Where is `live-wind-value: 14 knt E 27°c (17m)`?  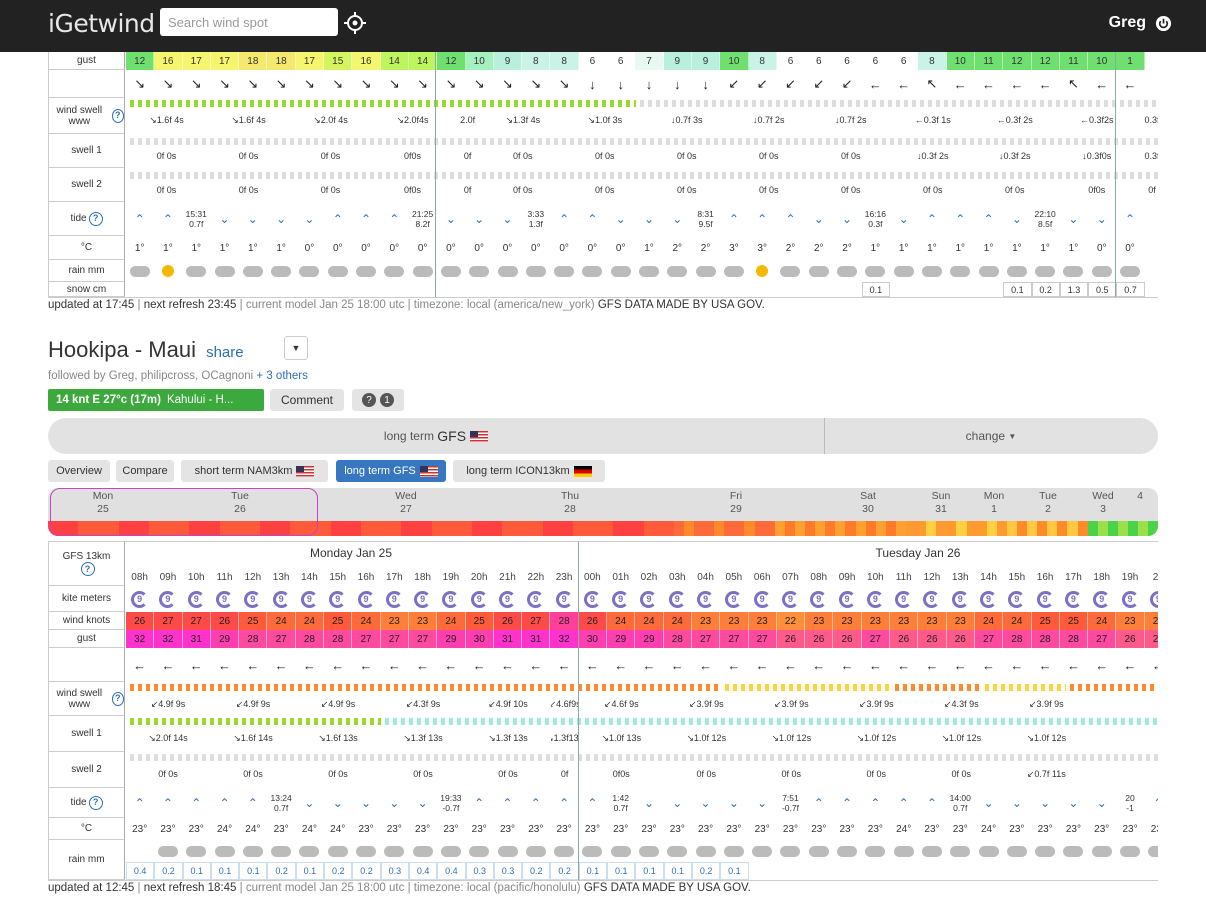 live-wind-value: 14 knt E 27°c (17m) is located at coordinates (108, 400).